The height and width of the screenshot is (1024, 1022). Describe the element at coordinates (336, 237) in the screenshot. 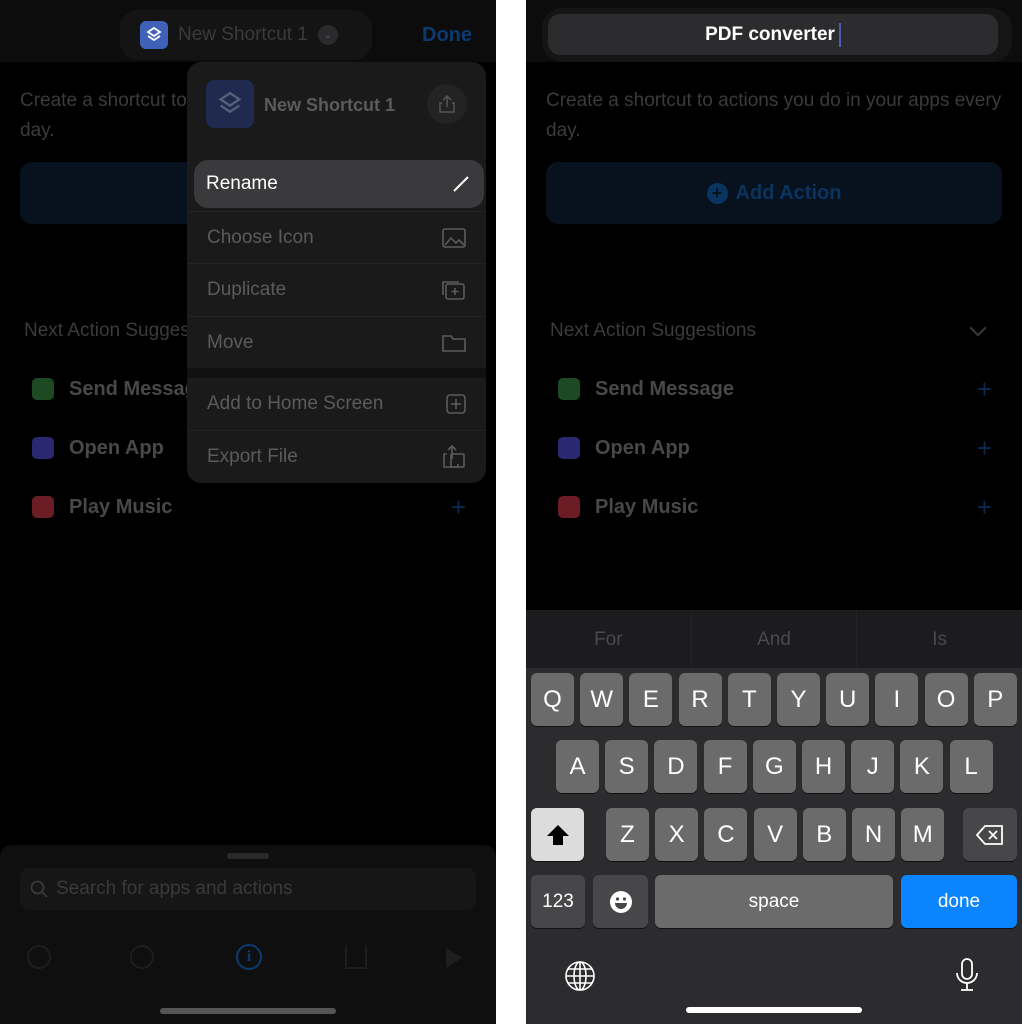

I see `menu-item-choose-icon: Choose Icon` at that location.